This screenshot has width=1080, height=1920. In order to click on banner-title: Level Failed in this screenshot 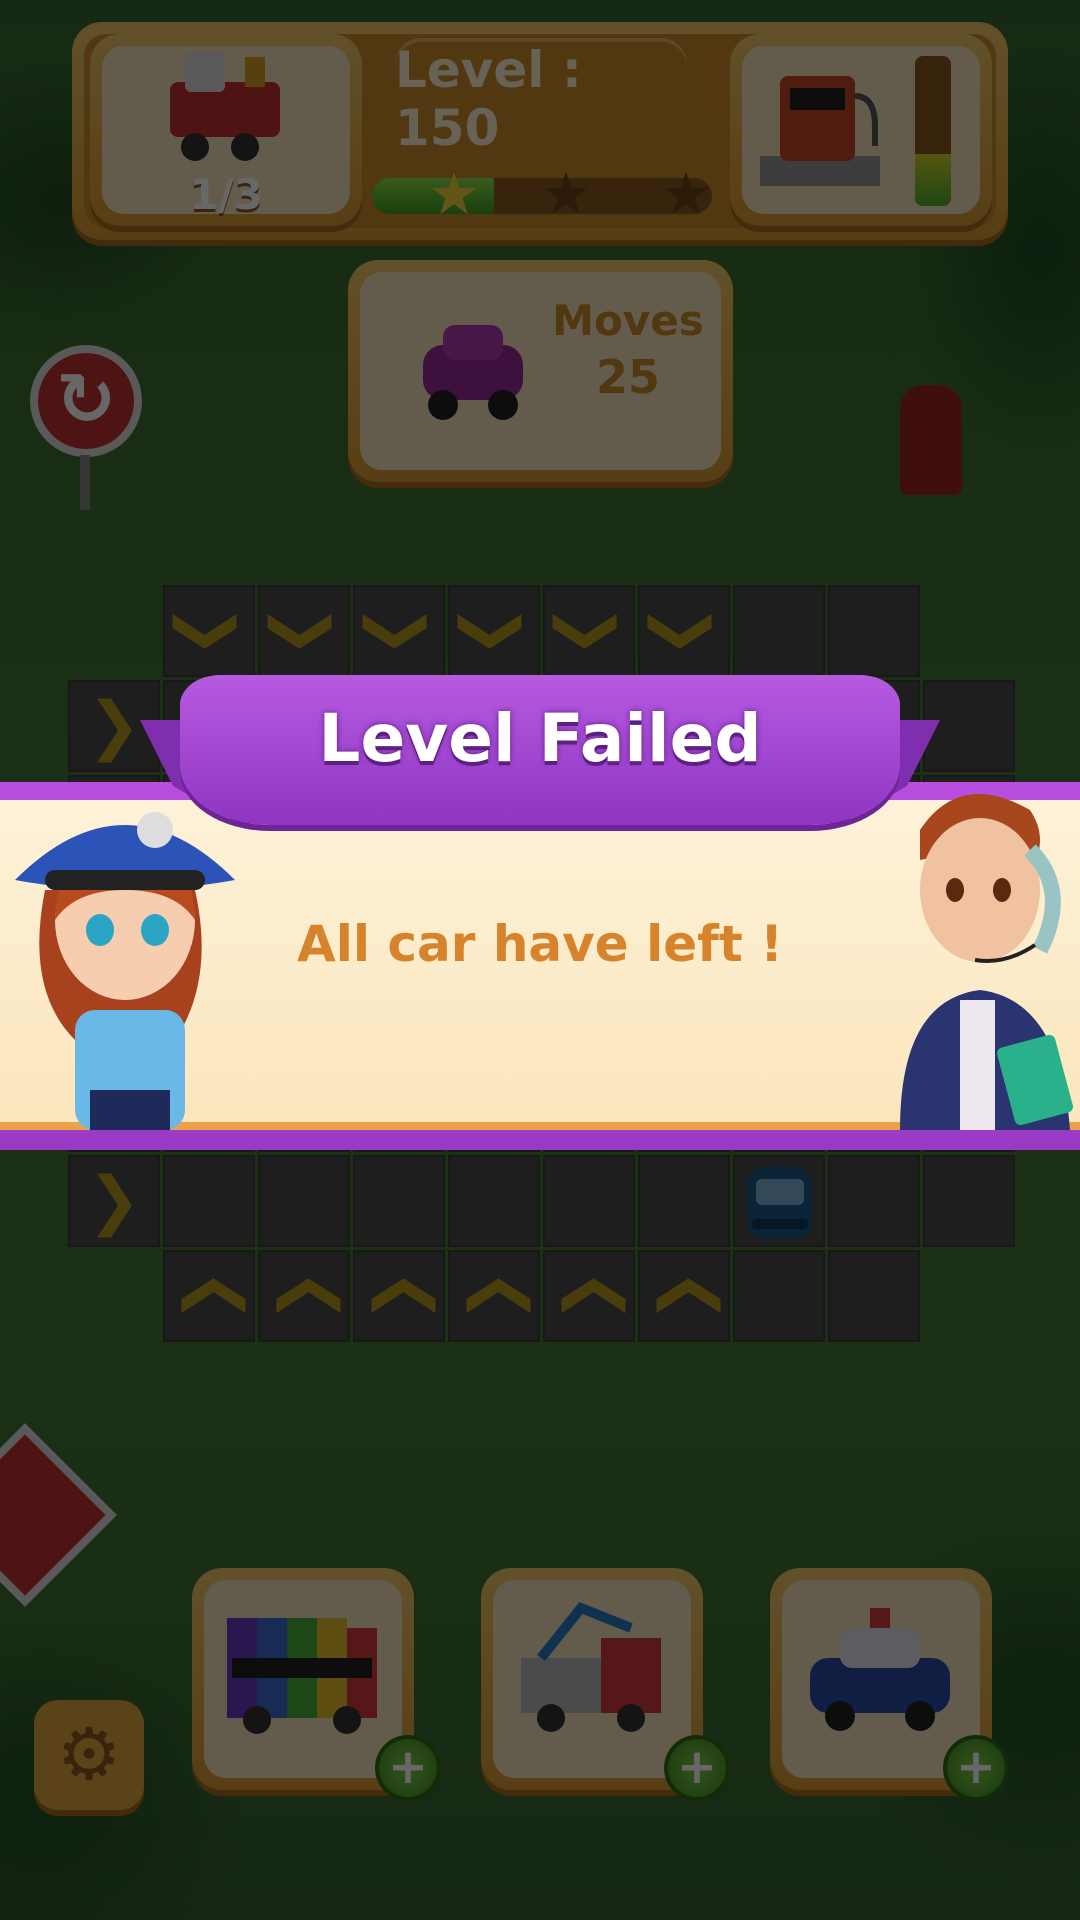, I will do `click(540, 738)`.